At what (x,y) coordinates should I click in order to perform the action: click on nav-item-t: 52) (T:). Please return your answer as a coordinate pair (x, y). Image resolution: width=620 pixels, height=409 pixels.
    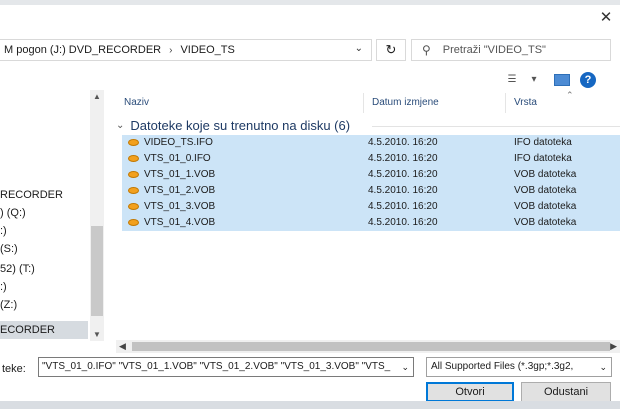
    Looking at the image, I should click on (17, 269).